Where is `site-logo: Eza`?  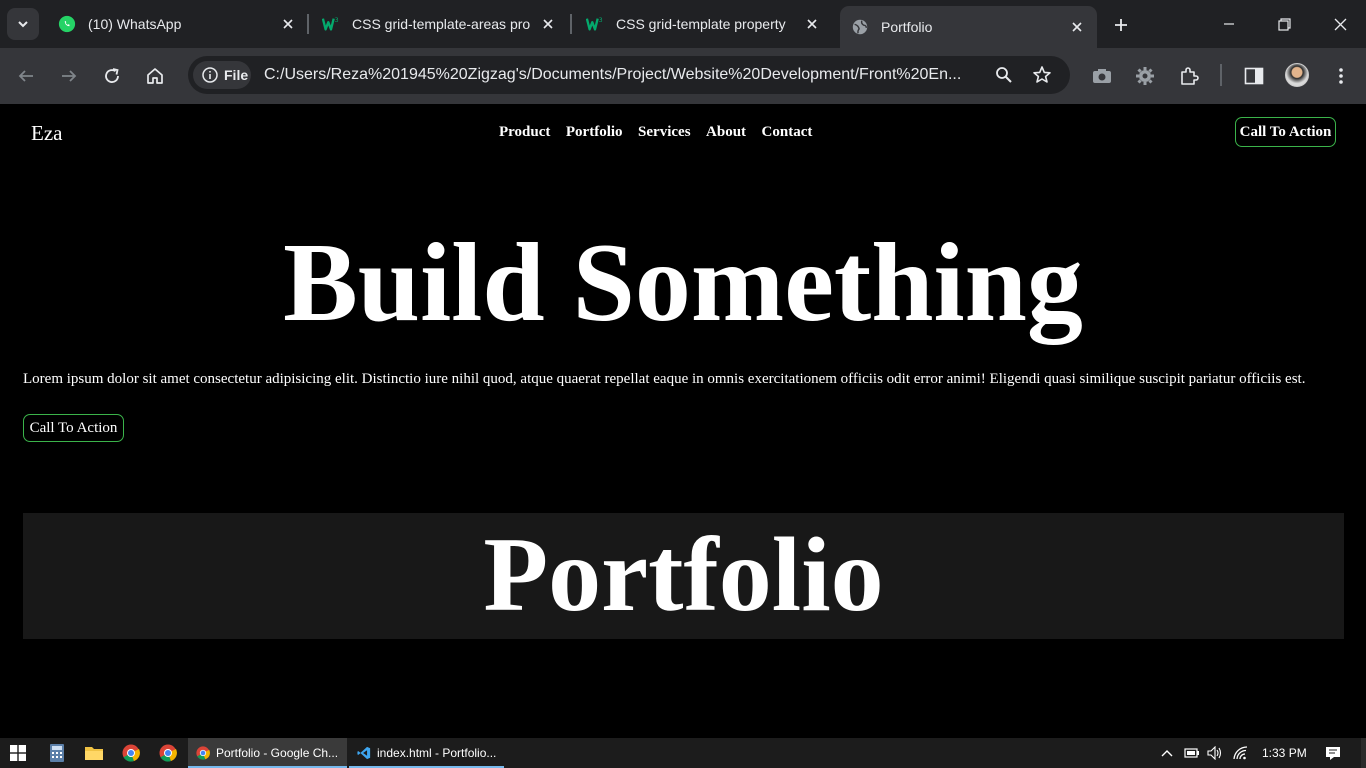 site-logo: Eza is located at coordinates (46, 133).